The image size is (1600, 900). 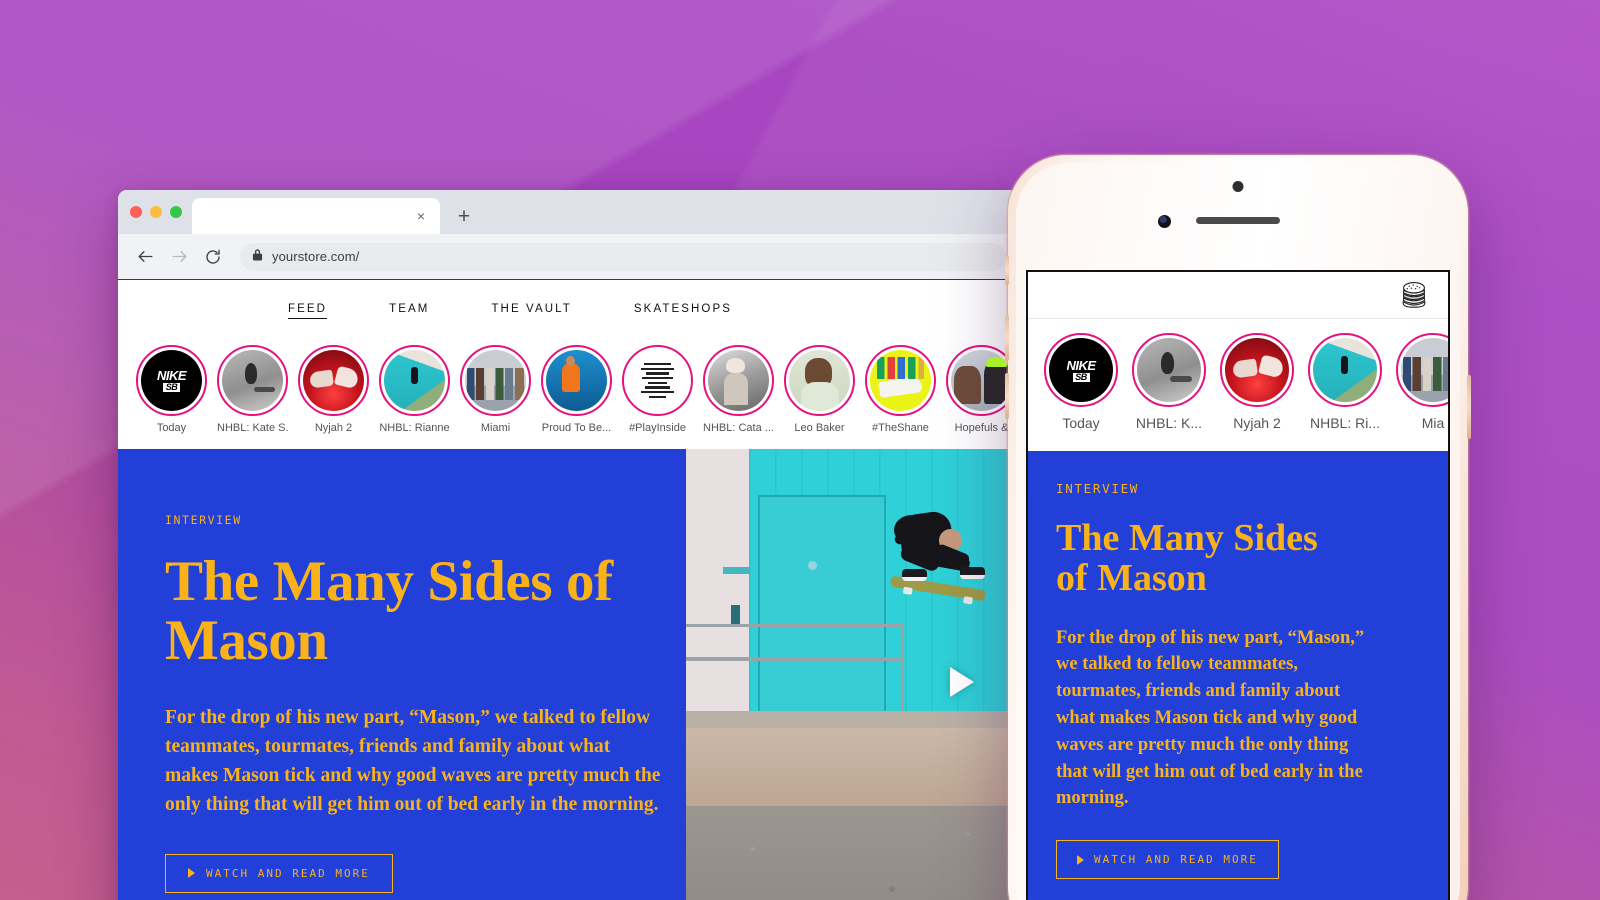 I want to click on minimize-window-button, so click(x=156, y=212).